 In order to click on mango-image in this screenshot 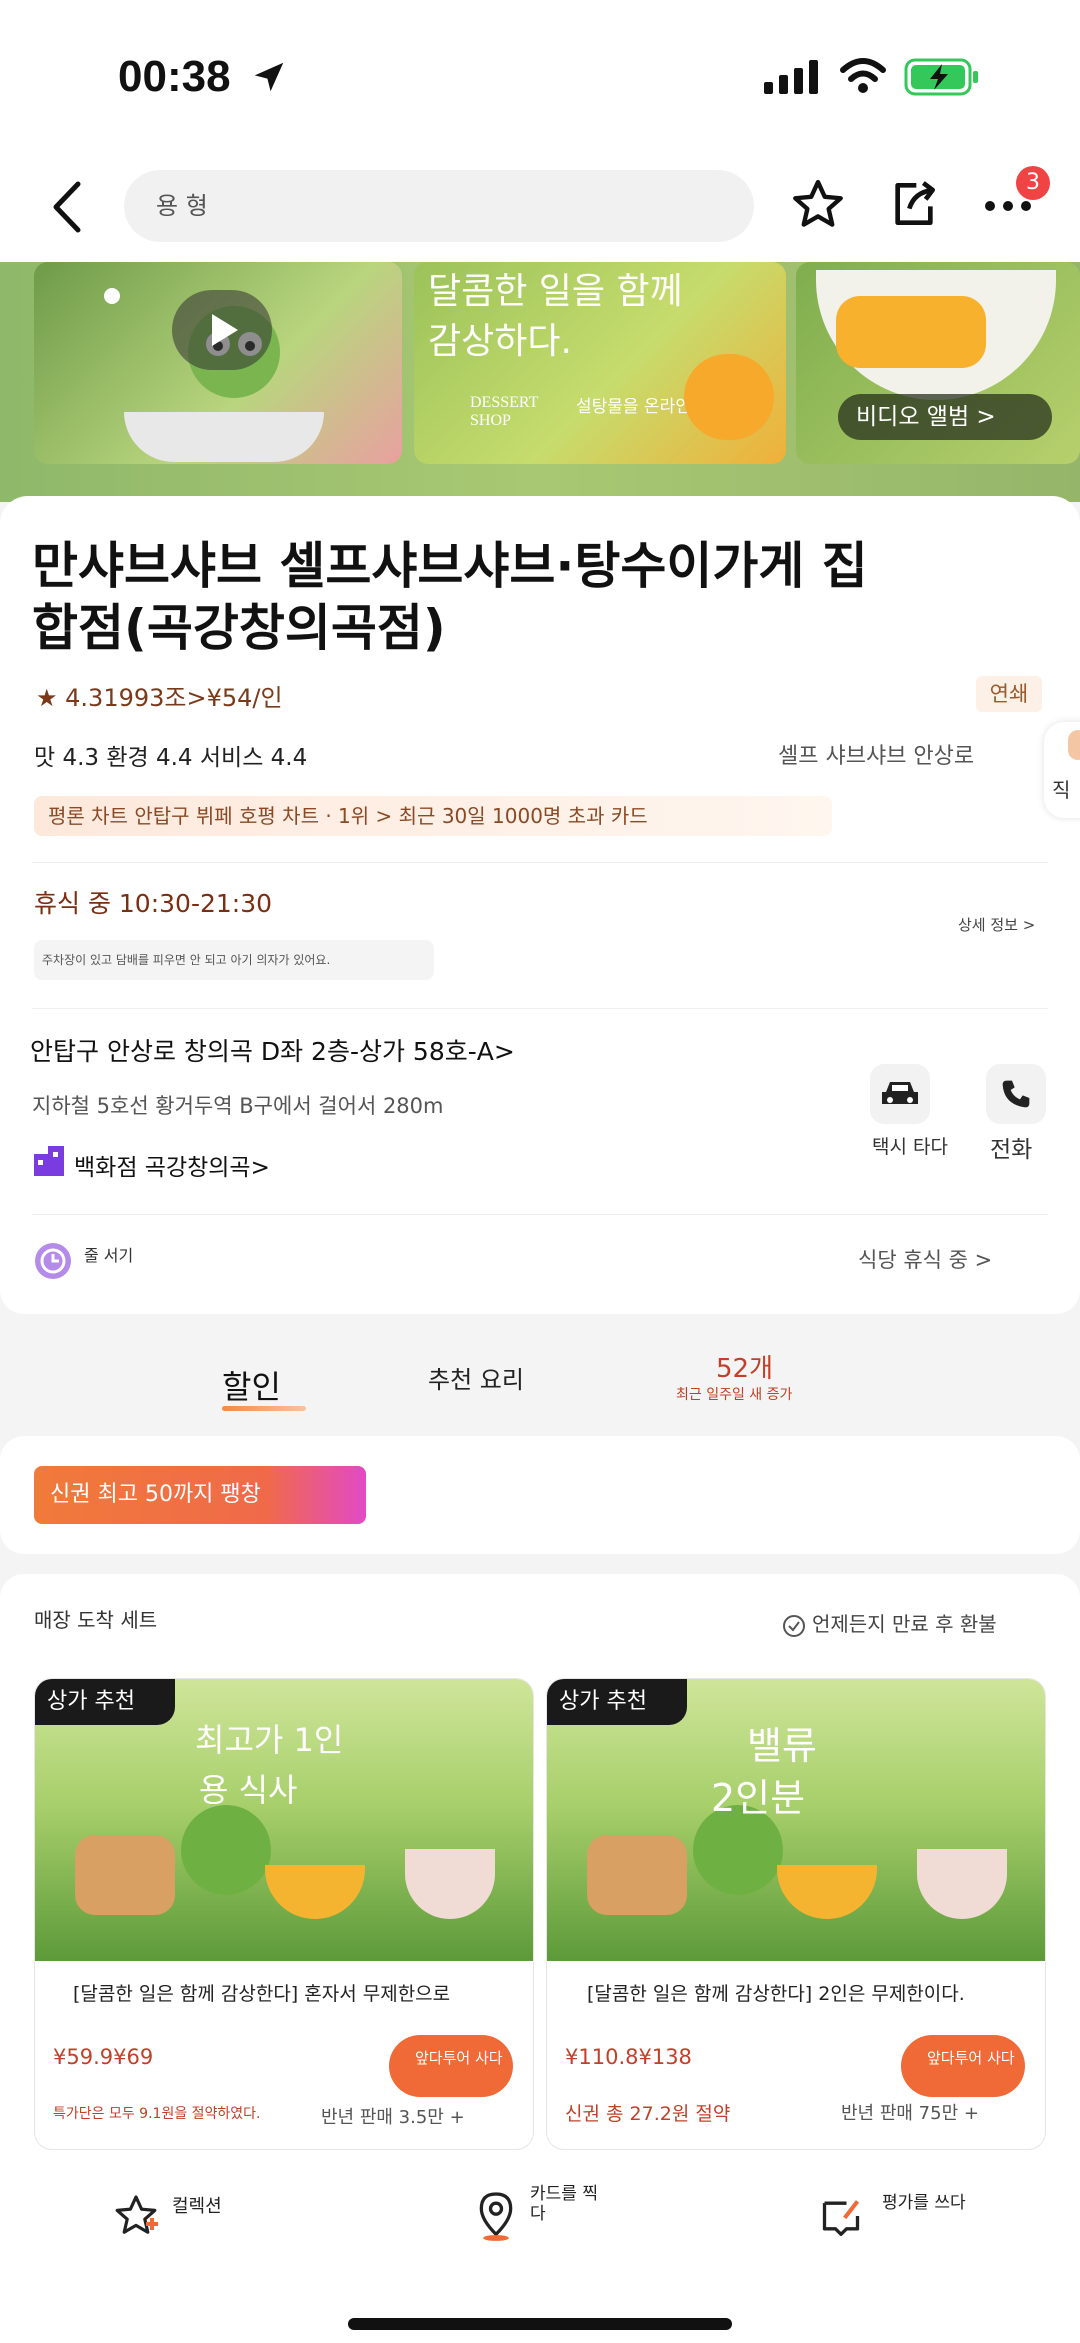, I will do `click(729, 397)`.